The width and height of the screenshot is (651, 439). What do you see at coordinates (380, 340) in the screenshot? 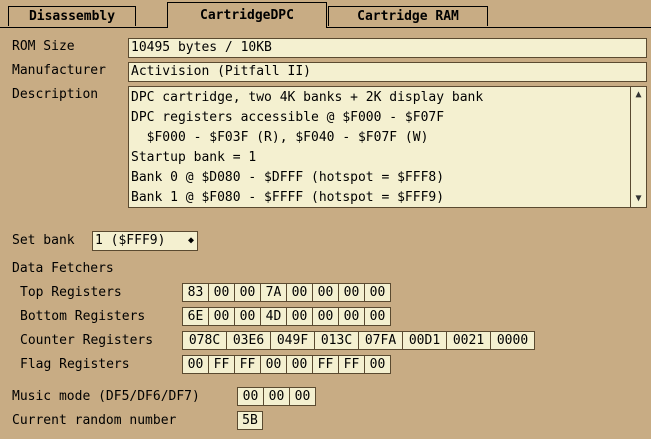
I see `counter-register-cell: 07FA` at bounding box center [380, 340].